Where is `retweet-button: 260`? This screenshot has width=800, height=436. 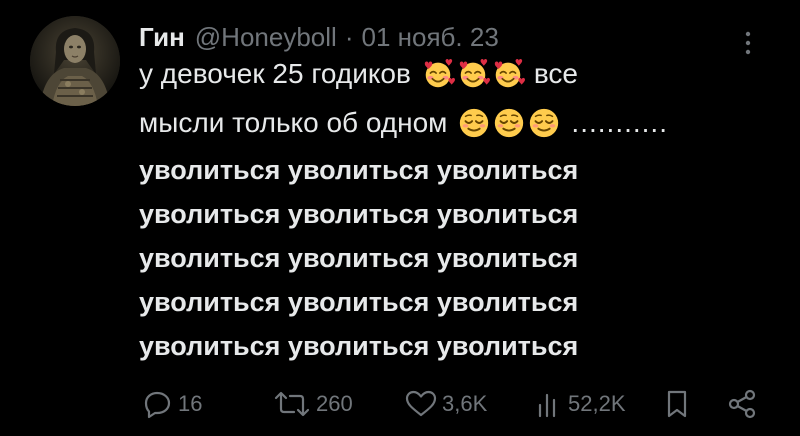
retweet-button: 260 is located at coordinates (312, 404).